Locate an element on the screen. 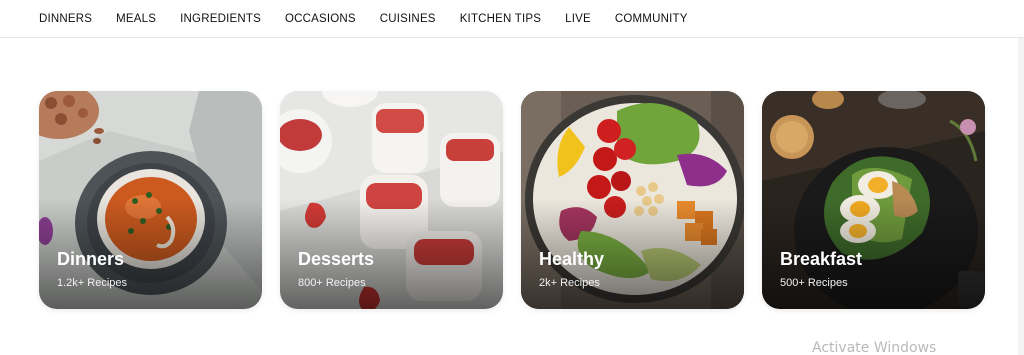 The height and width of the screenshot is (355, 1024). nav-item-community: COMMUNITY is located at coordinates (651, 19).